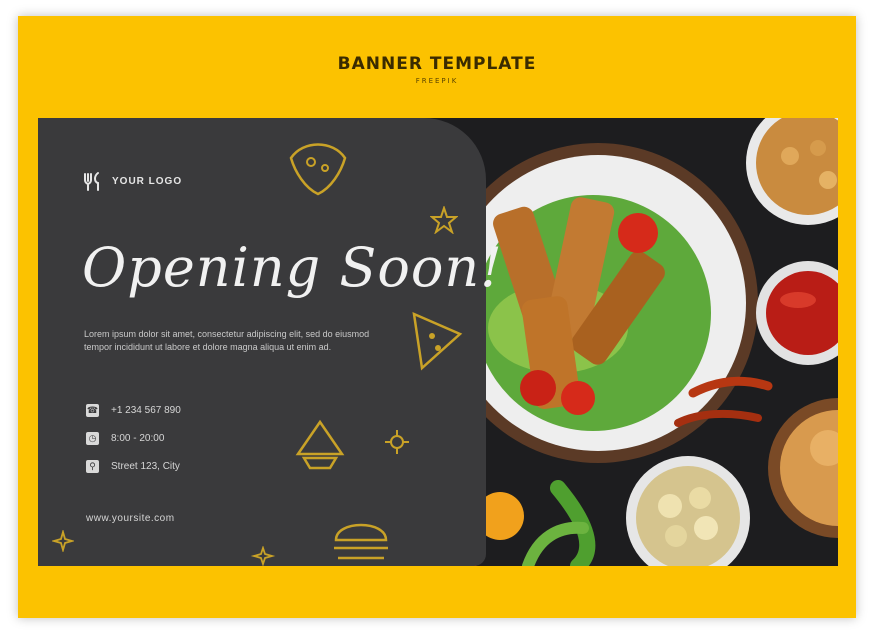 This screenshot has height=636, width=873. I want to click on logo: YOUR LOGO, so click(132, 181).